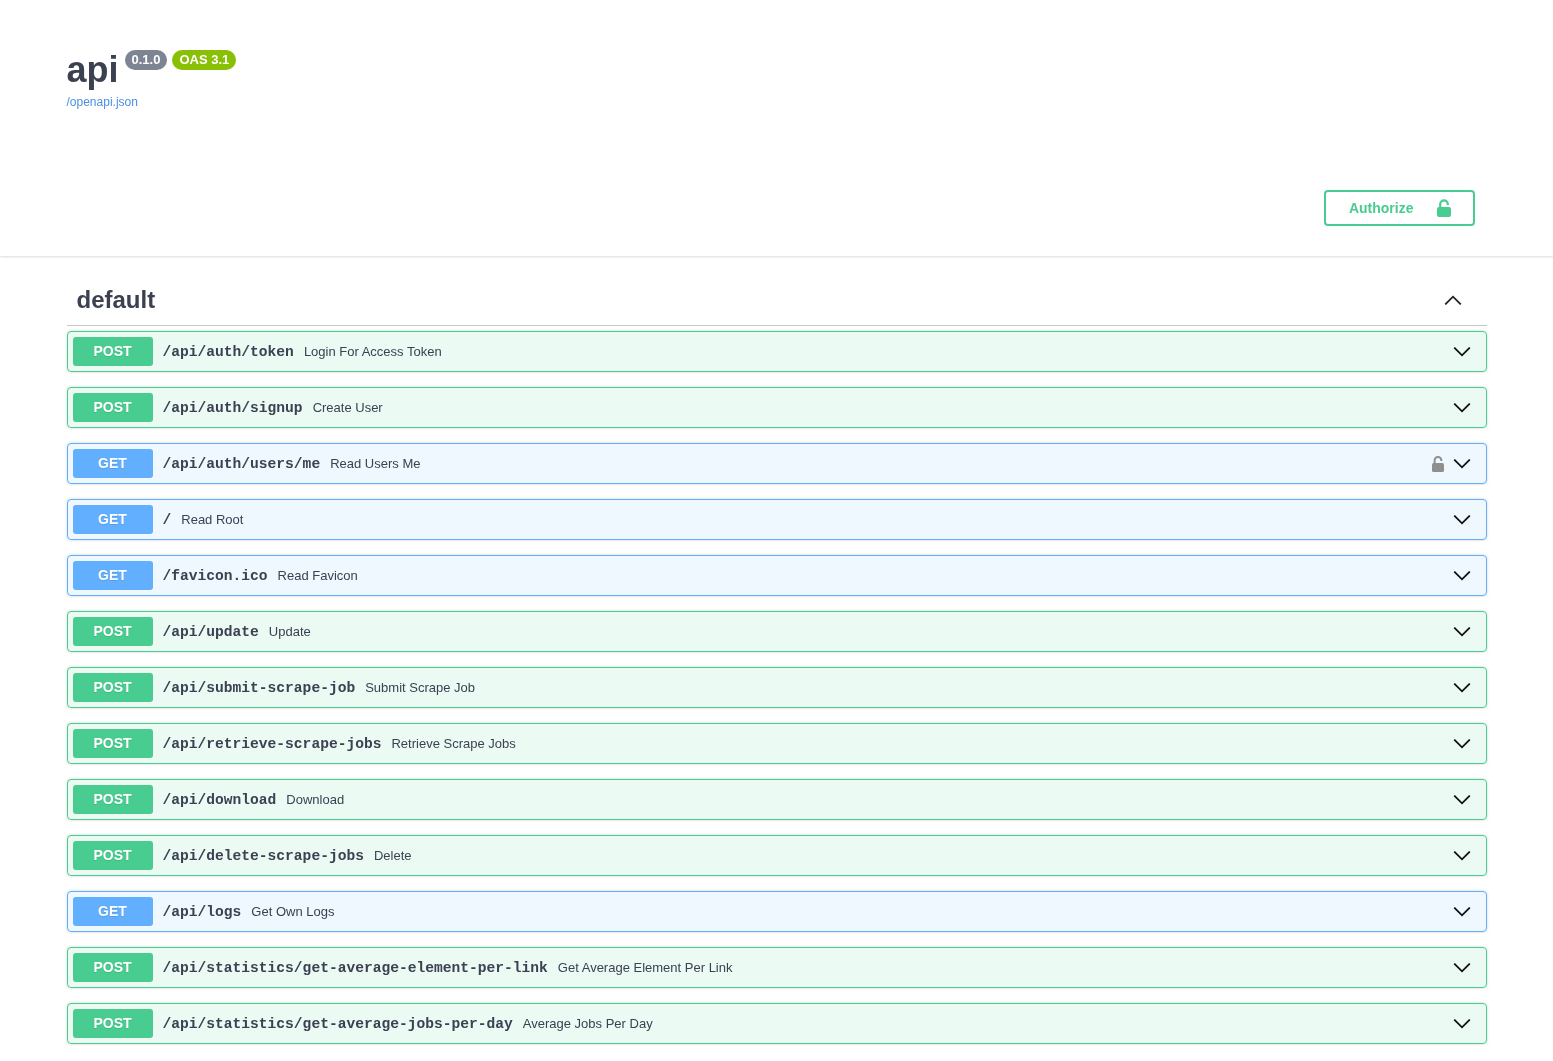 The height and width of the screenshot is (1061, 1553). What do you see at coordinates (232, 407) in the screenshot?
I see `endpoint-path: /api/auth/signup` at bounding box center [232, 407].